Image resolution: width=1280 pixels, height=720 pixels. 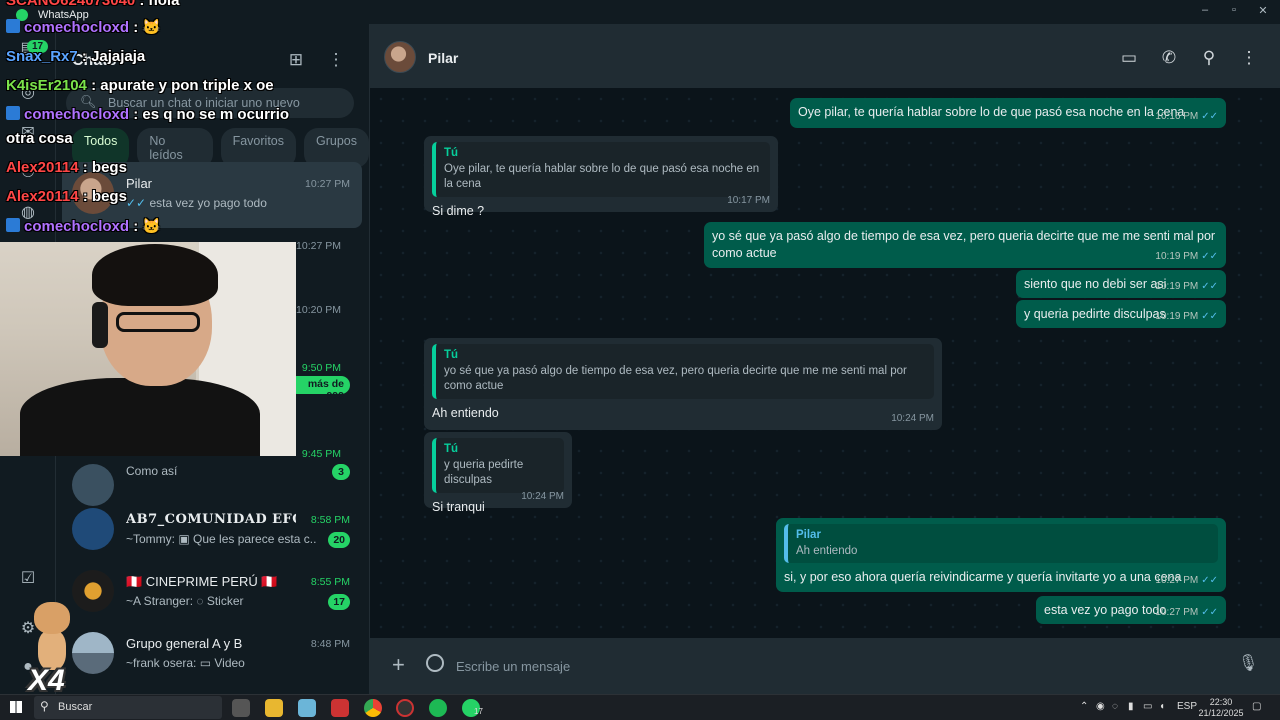 I want to click on attach-plus-icon: +, so click(x=398, y=665).